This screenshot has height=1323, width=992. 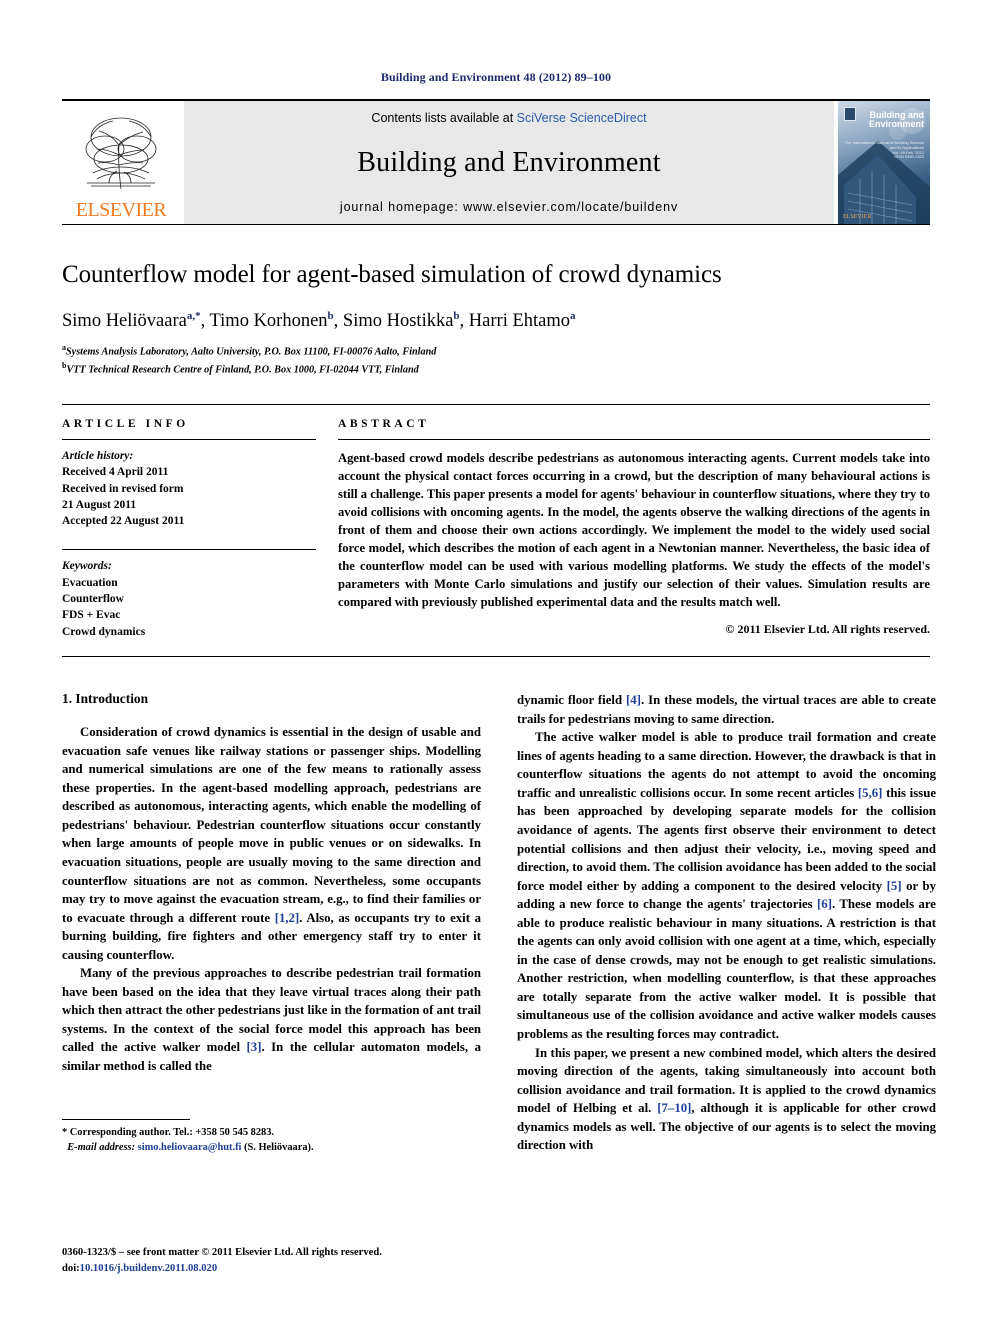 I want to click on article-history-label: Article history:, so click(x=98, y=455).